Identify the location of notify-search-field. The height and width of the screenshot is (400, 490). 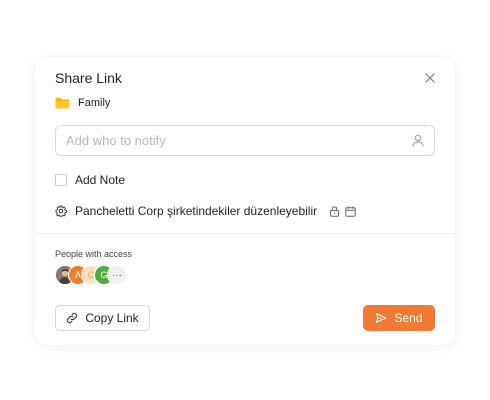
(245, 140).